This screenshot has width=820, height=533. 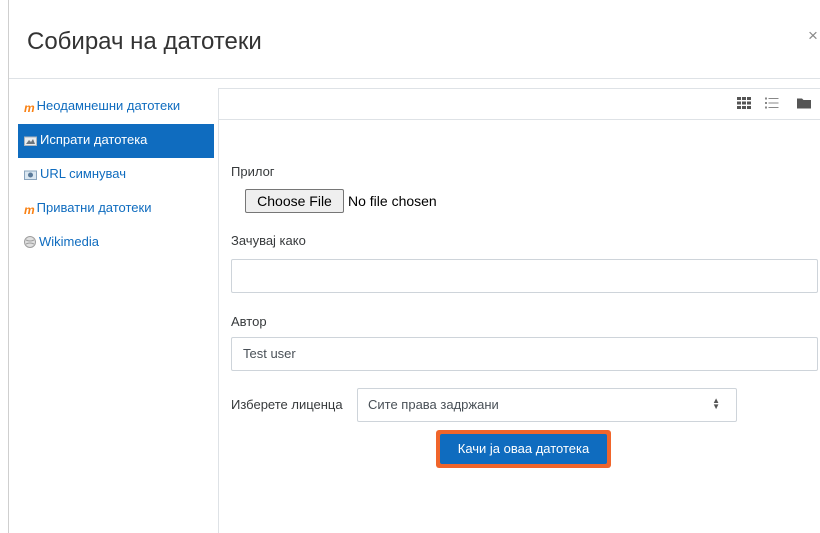 What do you see at coordinates (519, 104) in the screenshot?
I see `view-toolbar` at bounding box center [519, 104].